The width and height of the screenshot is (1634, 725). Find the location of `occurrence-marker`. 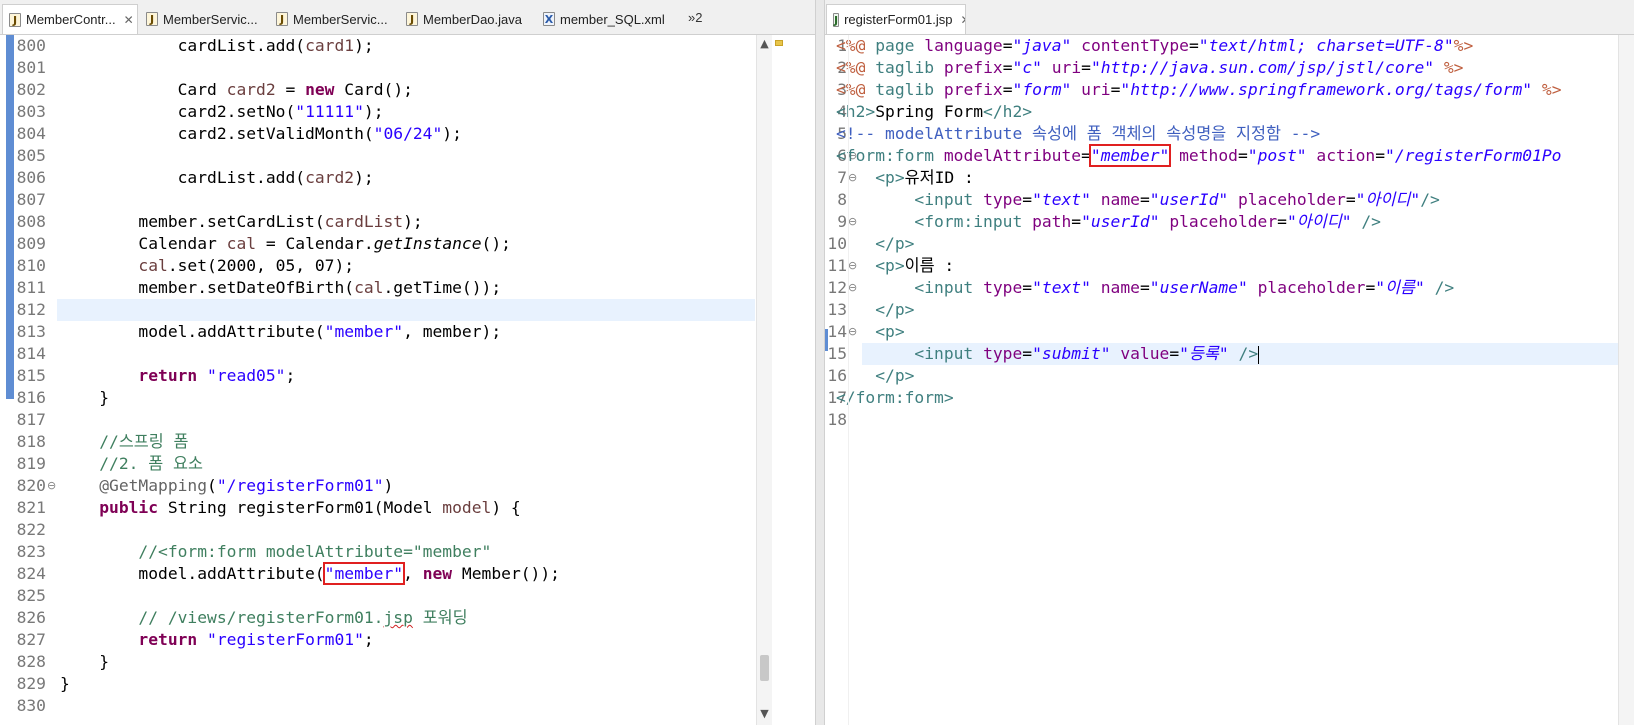

occurrence-marker is located at coordinates (779, 43).